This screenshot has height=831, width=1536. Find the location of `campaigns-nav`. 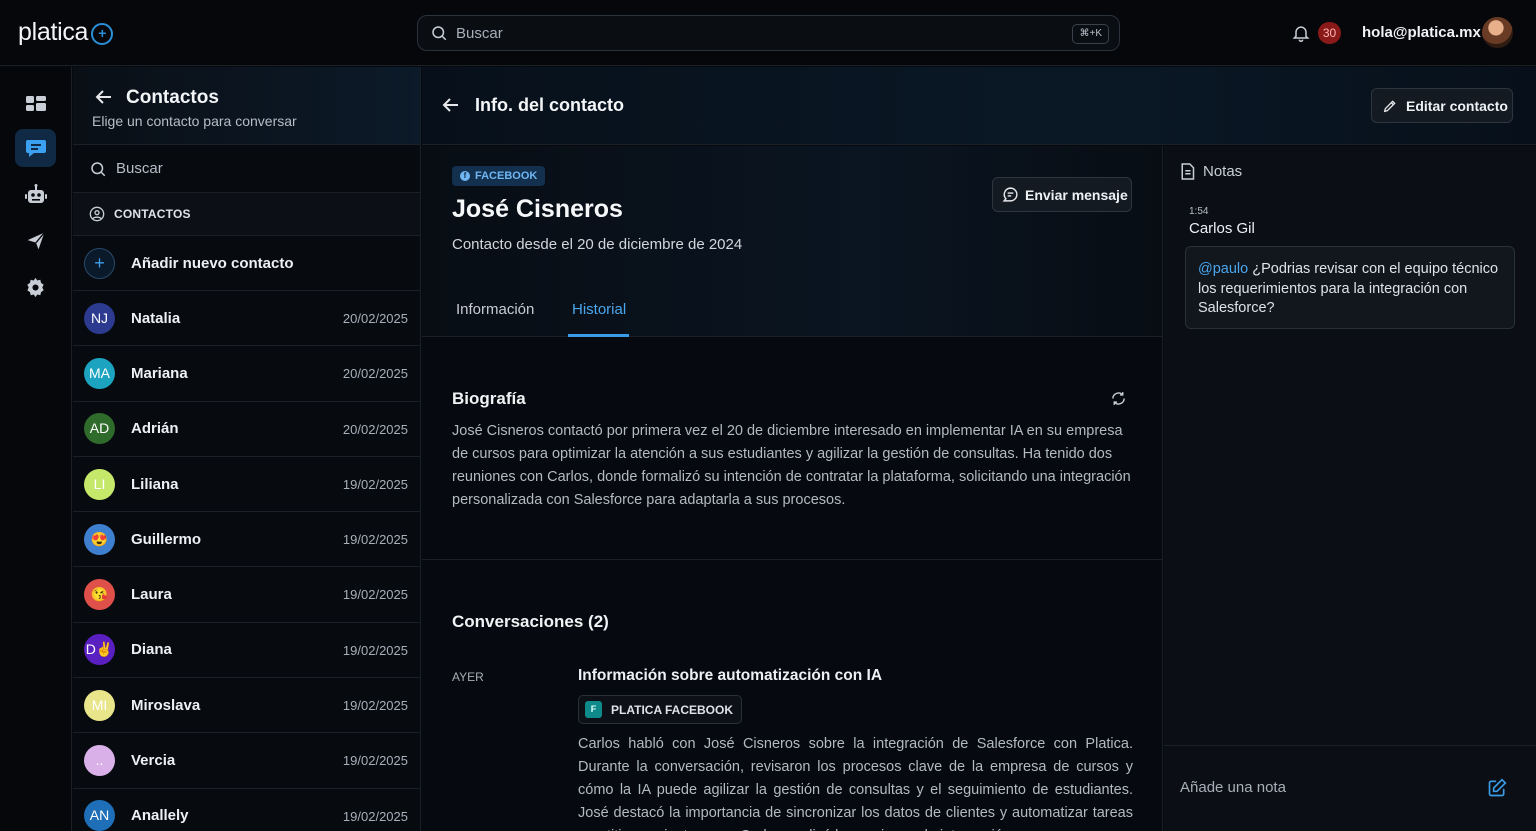

campaigns-nav is located at coordinates (35, 241).